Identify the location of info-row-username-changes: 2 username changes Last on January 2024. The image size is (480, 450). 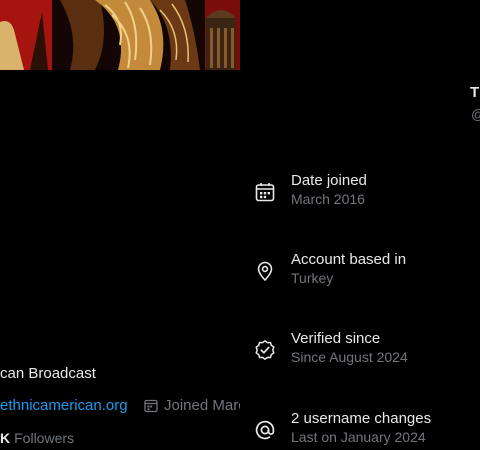
(364, 430).